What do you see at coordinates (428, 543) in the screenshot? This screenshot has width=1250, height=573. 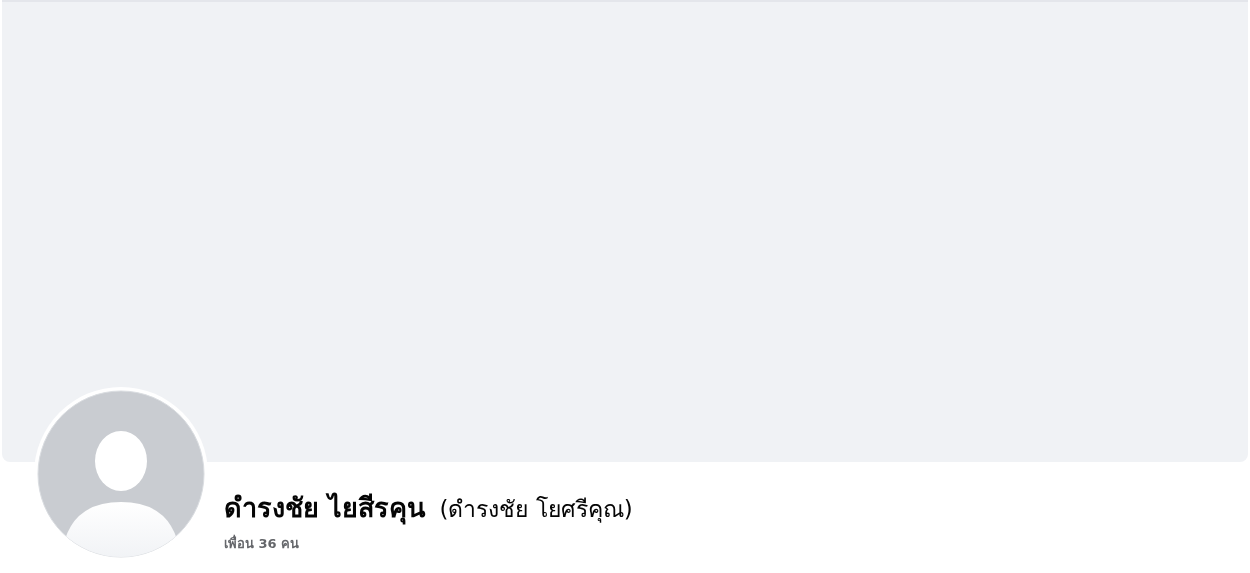 I see `friends-count: เพื่อน 36 คน` at bounding box center [428, 543].